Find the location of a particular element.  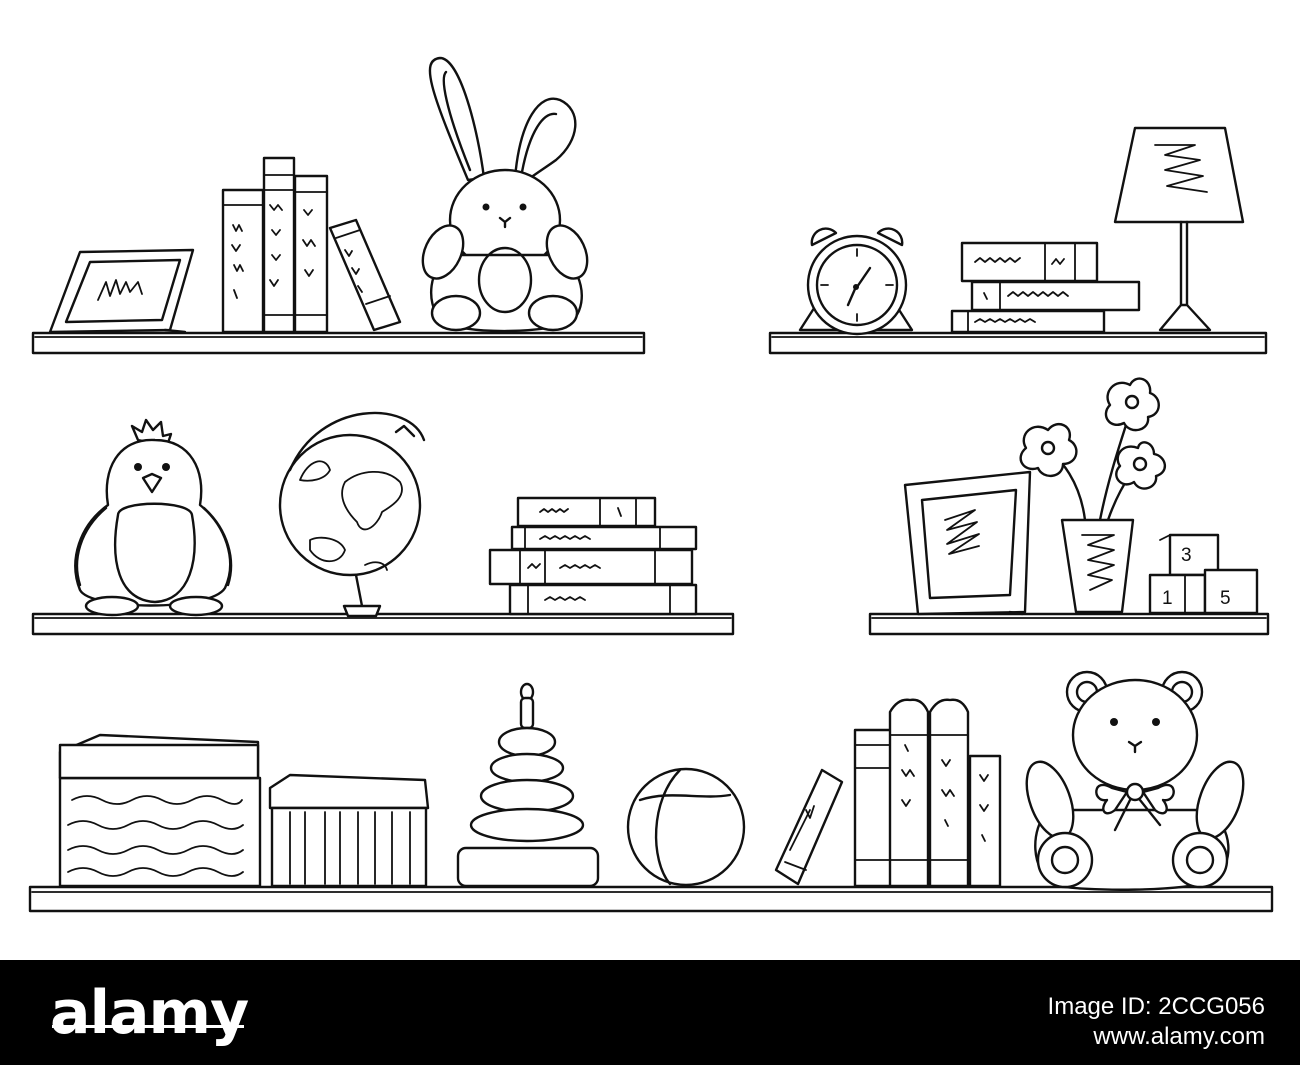

teddy-bear is located at coordinates (1135, 781).